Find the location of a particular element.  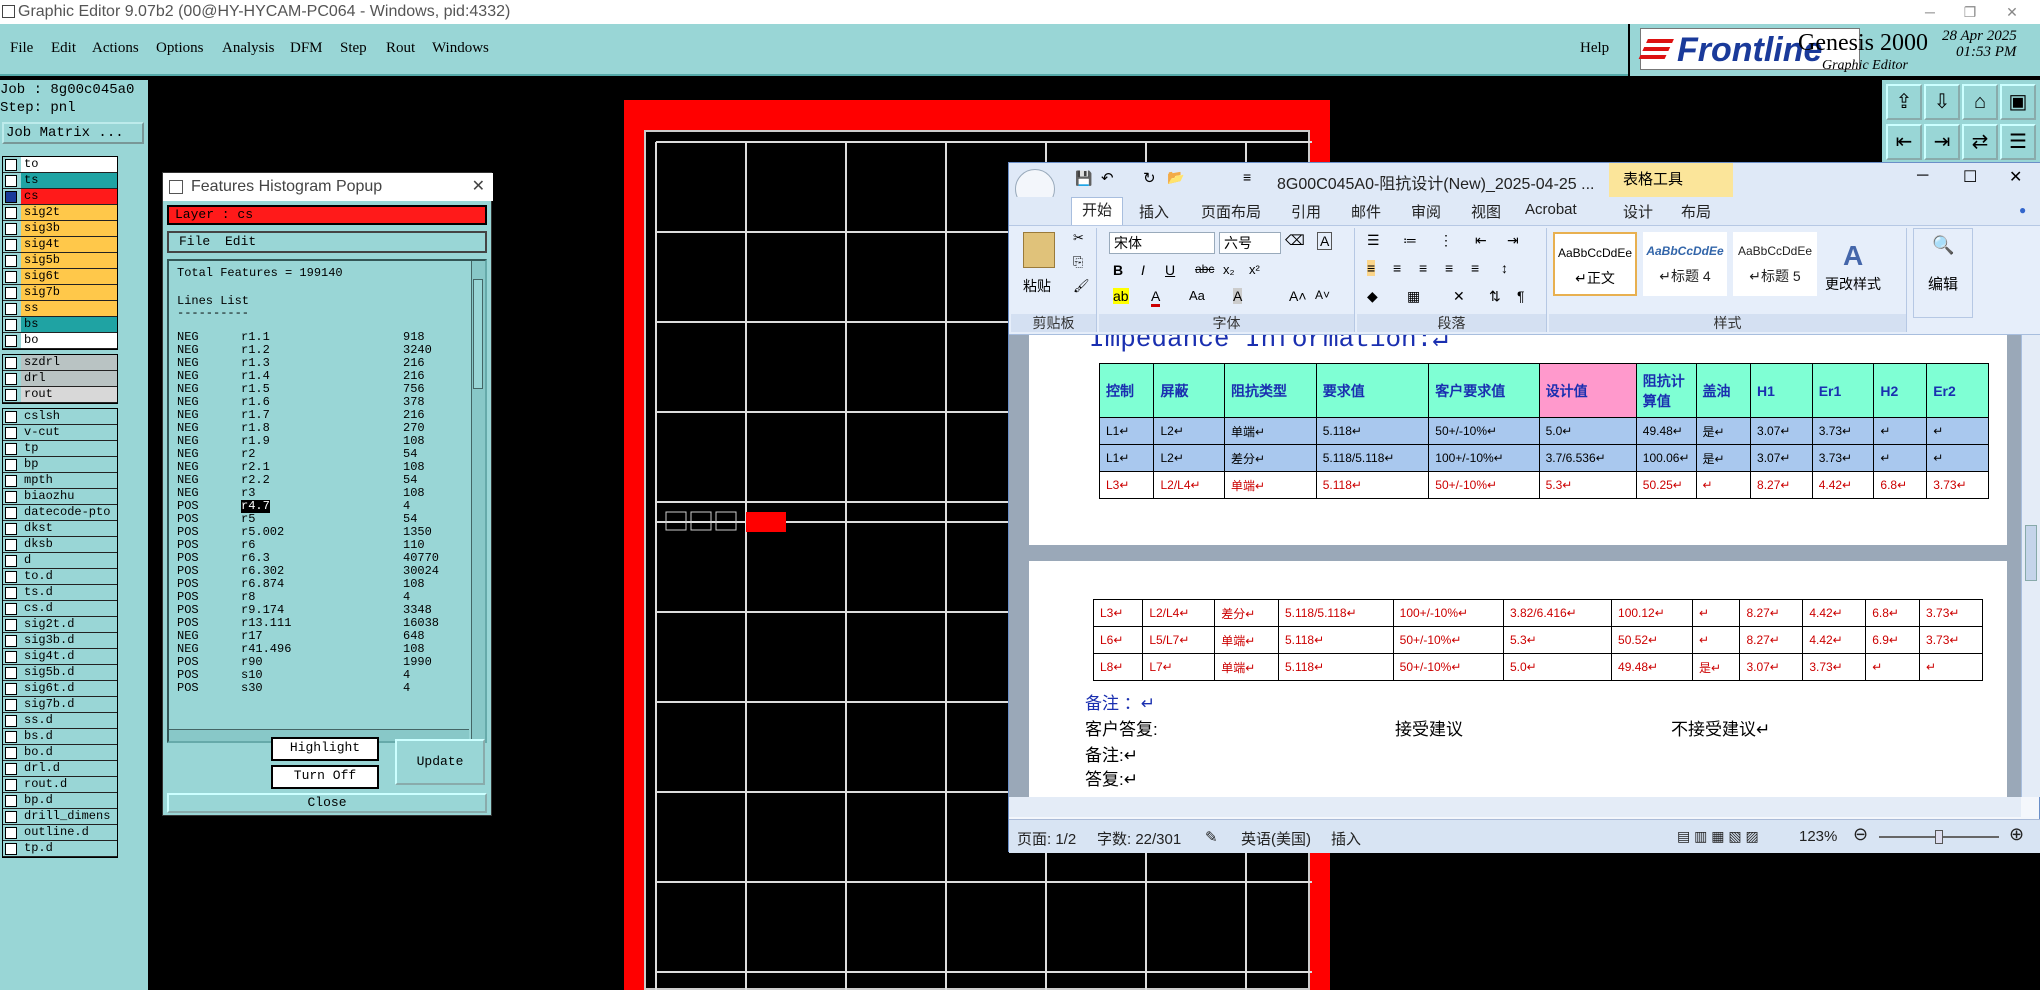

menu-analysis: Analysis is located at coordinates (248, 48).